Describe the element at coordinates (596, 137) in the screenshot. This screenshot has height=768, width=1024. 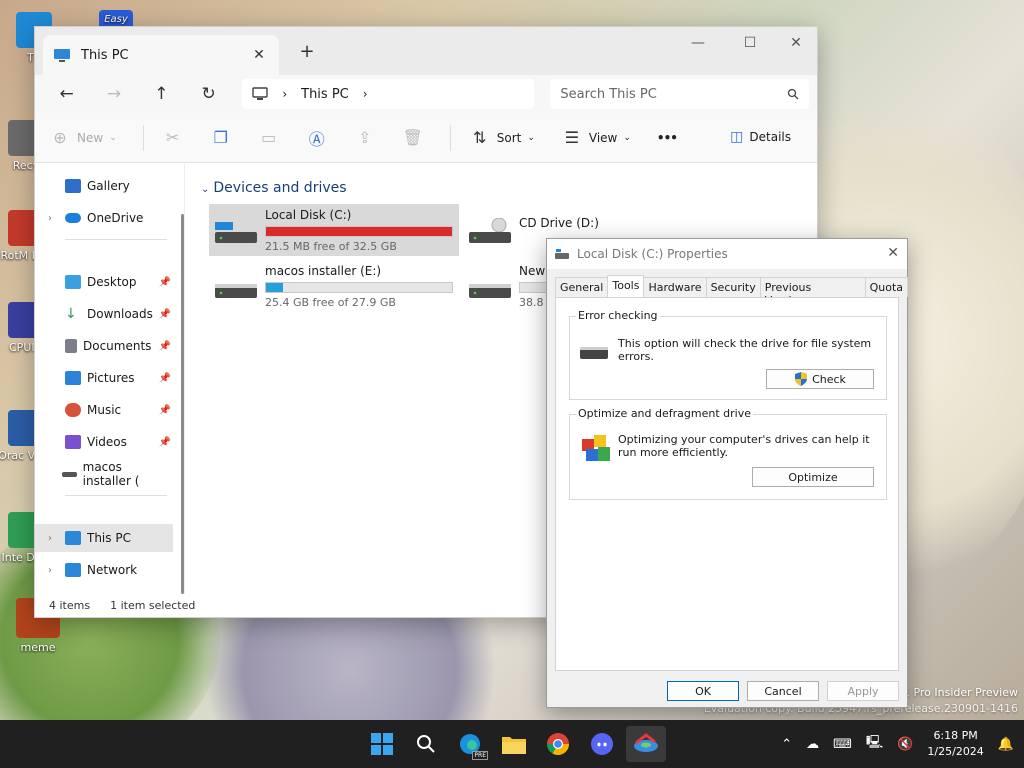
I see `view-button: ☰ View ⌄` at that location.